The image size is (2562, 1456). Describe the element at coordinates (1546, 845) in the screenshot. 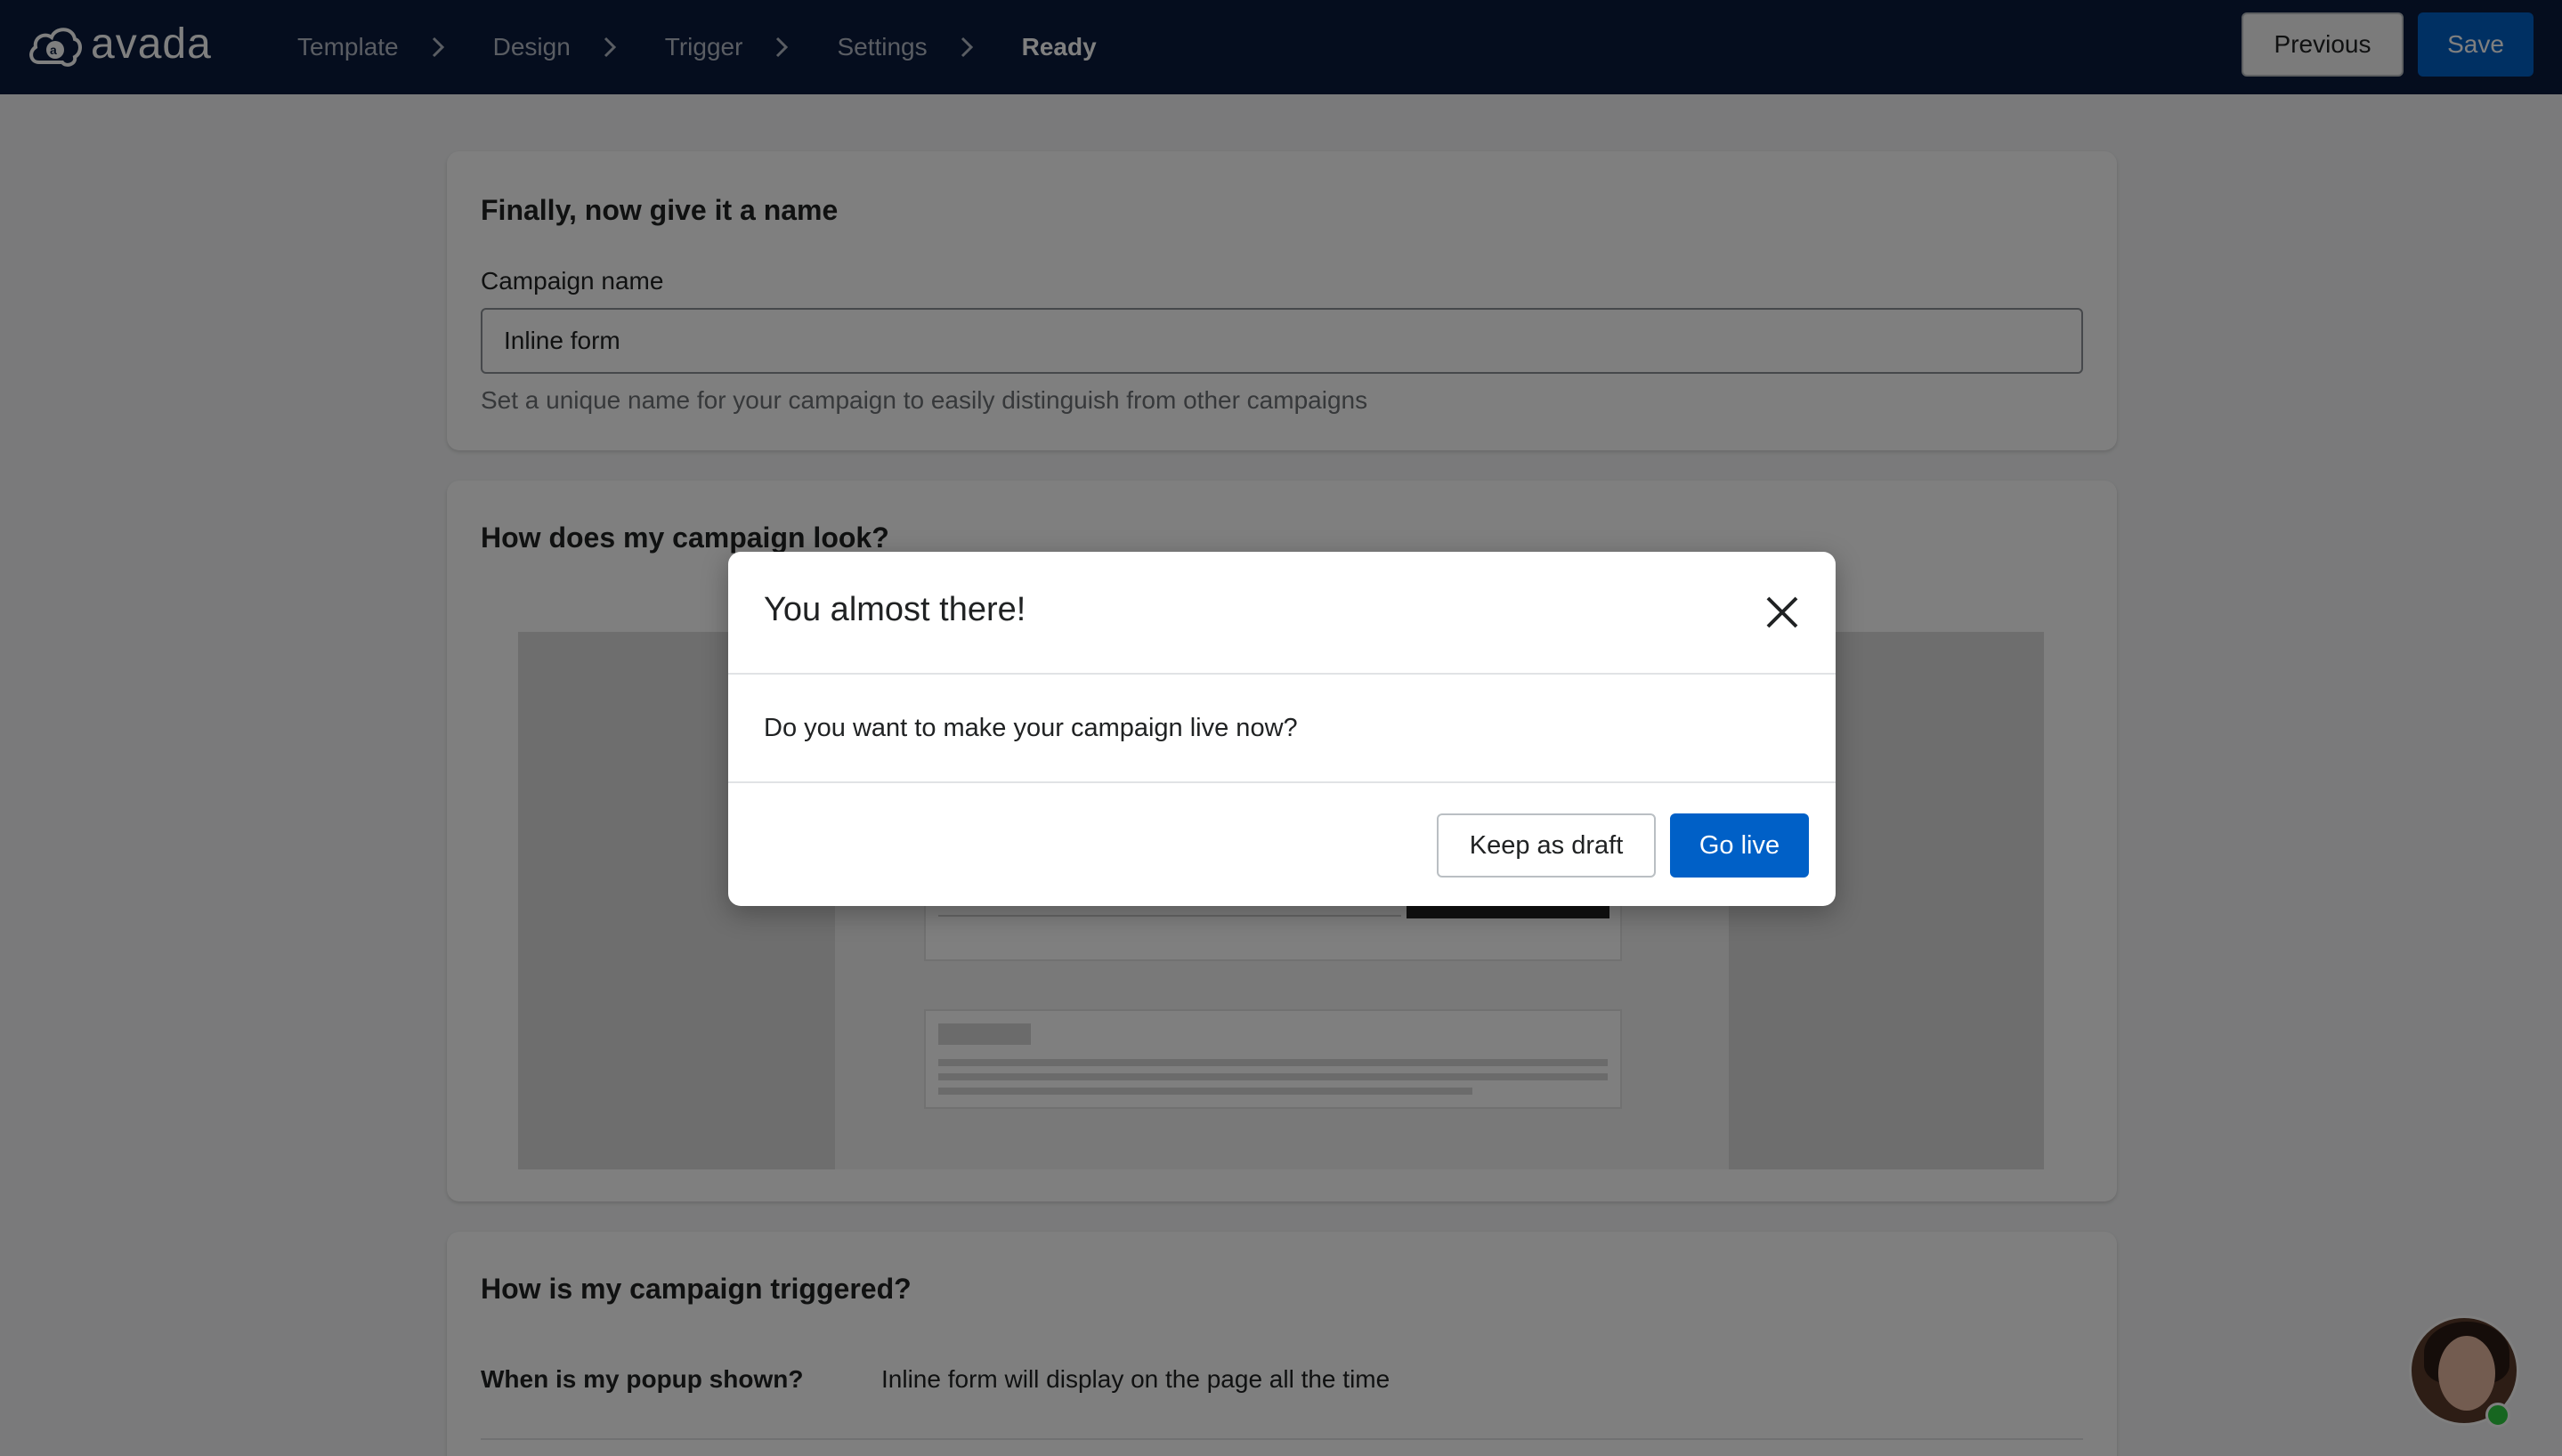

I see `keep-as-draft-button: Keep as draft` at that location.